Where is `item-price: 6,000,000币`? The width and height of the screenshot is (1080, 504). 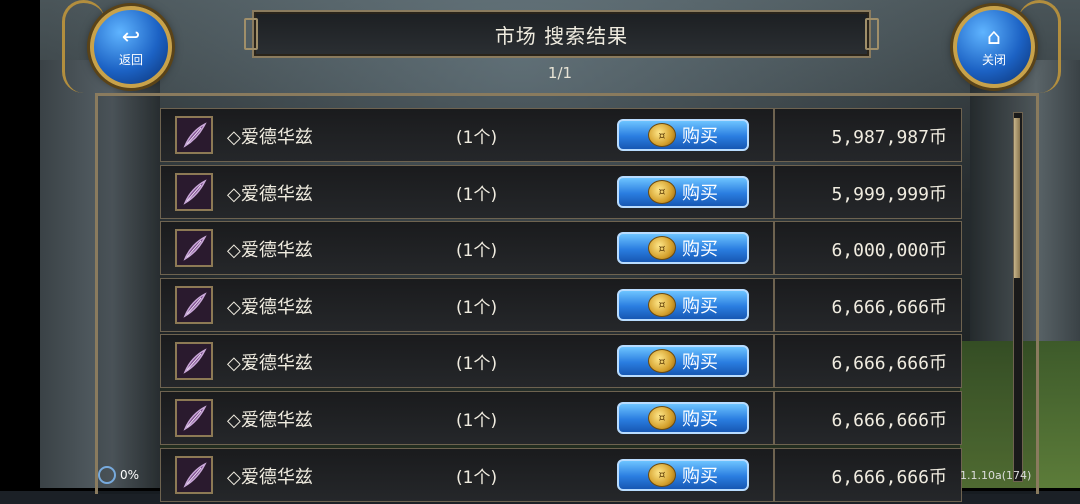 item-price: 6,000,000币 is located at coordinates (889, 251).